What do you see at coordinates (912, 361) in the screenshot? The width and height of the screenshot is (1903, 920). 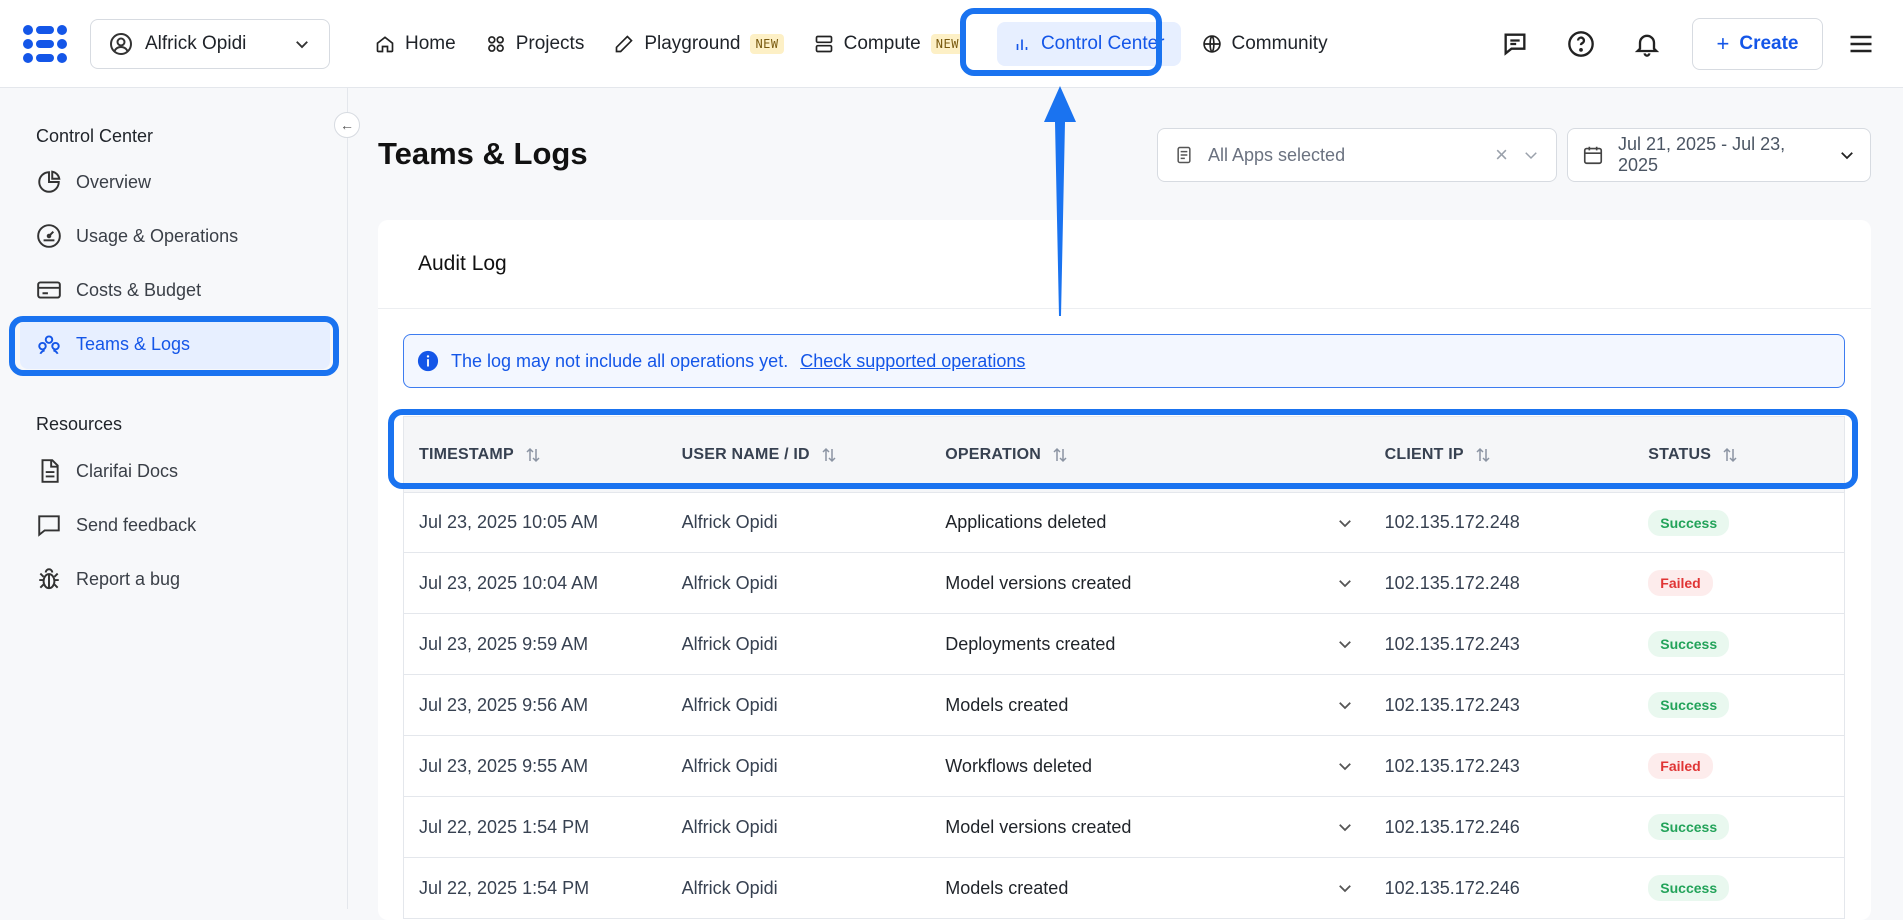 I see `check-supported-operations-link: Check supported operations` at bounding box center [912, 361].